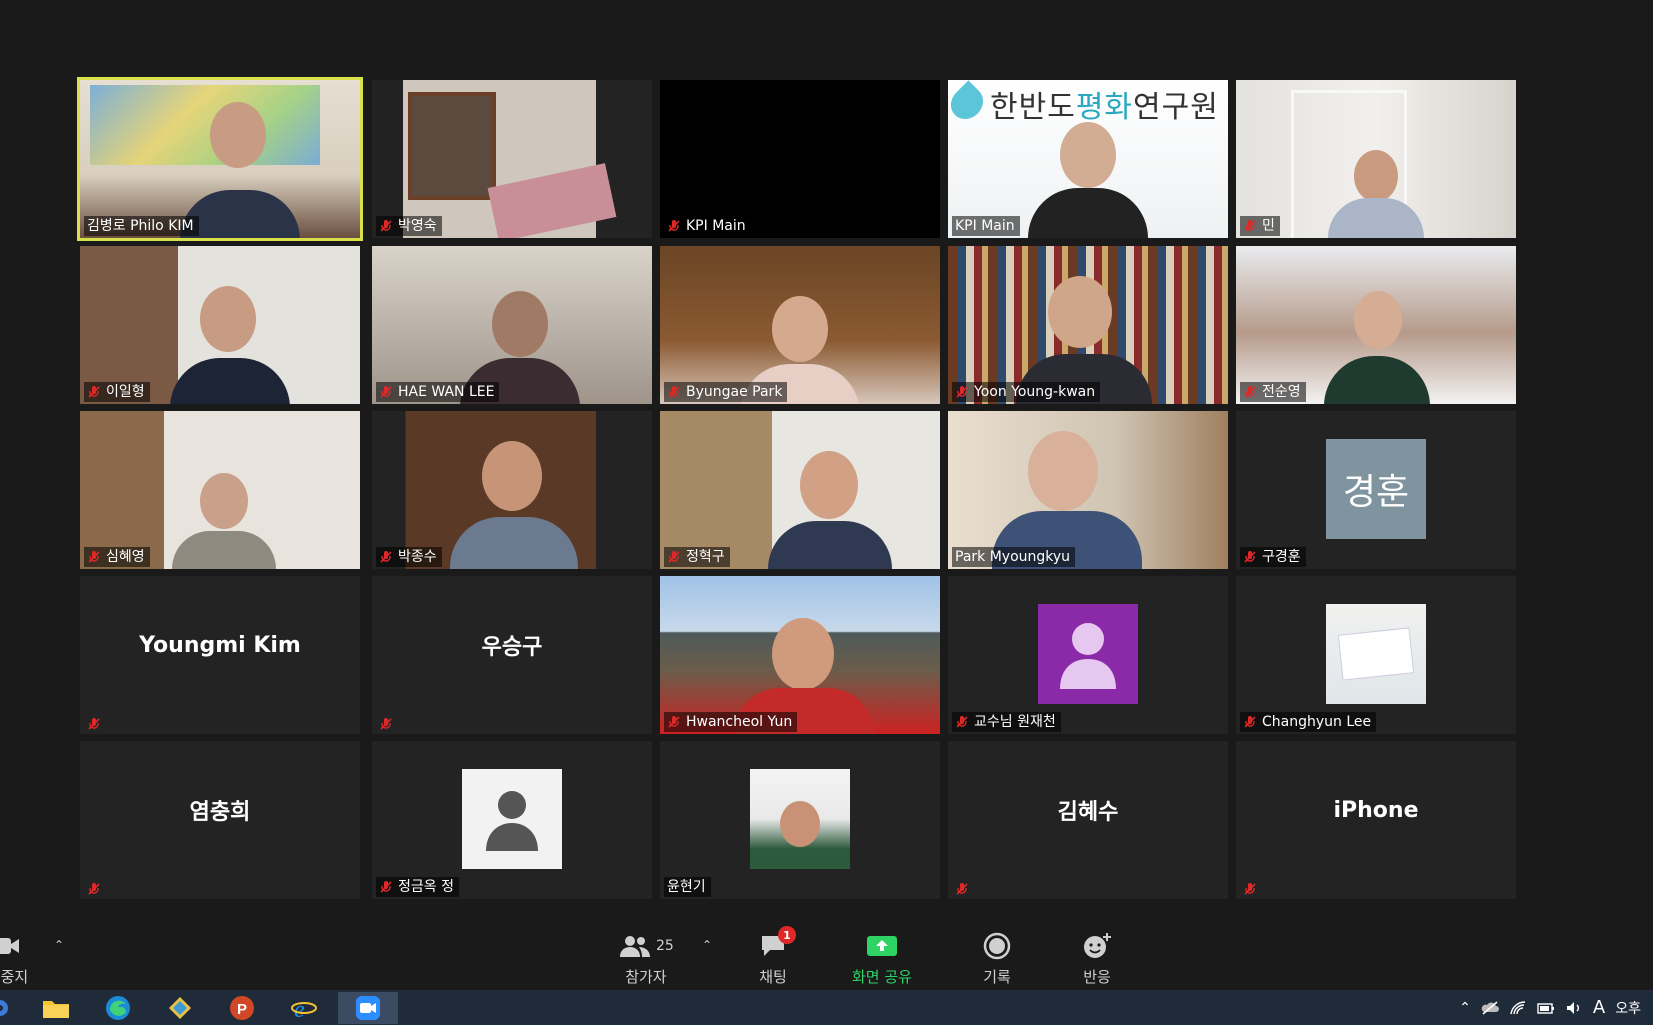 The image size is (1653, 1025). What do you see at coordinates (512, 490) in the screenshot?
I see `participant-tile: 박종수` at bounding box center [512, 490].